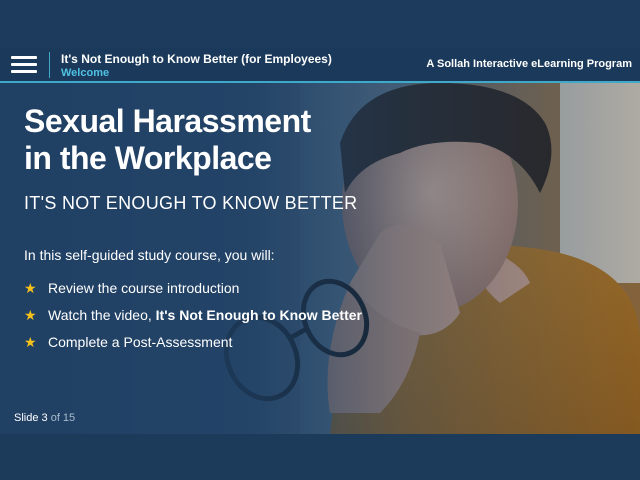  Describe the element at coordinates (167, 139) in the screenshot. I see `slide-title: Sexual Harassment in the Workplace` at that location.